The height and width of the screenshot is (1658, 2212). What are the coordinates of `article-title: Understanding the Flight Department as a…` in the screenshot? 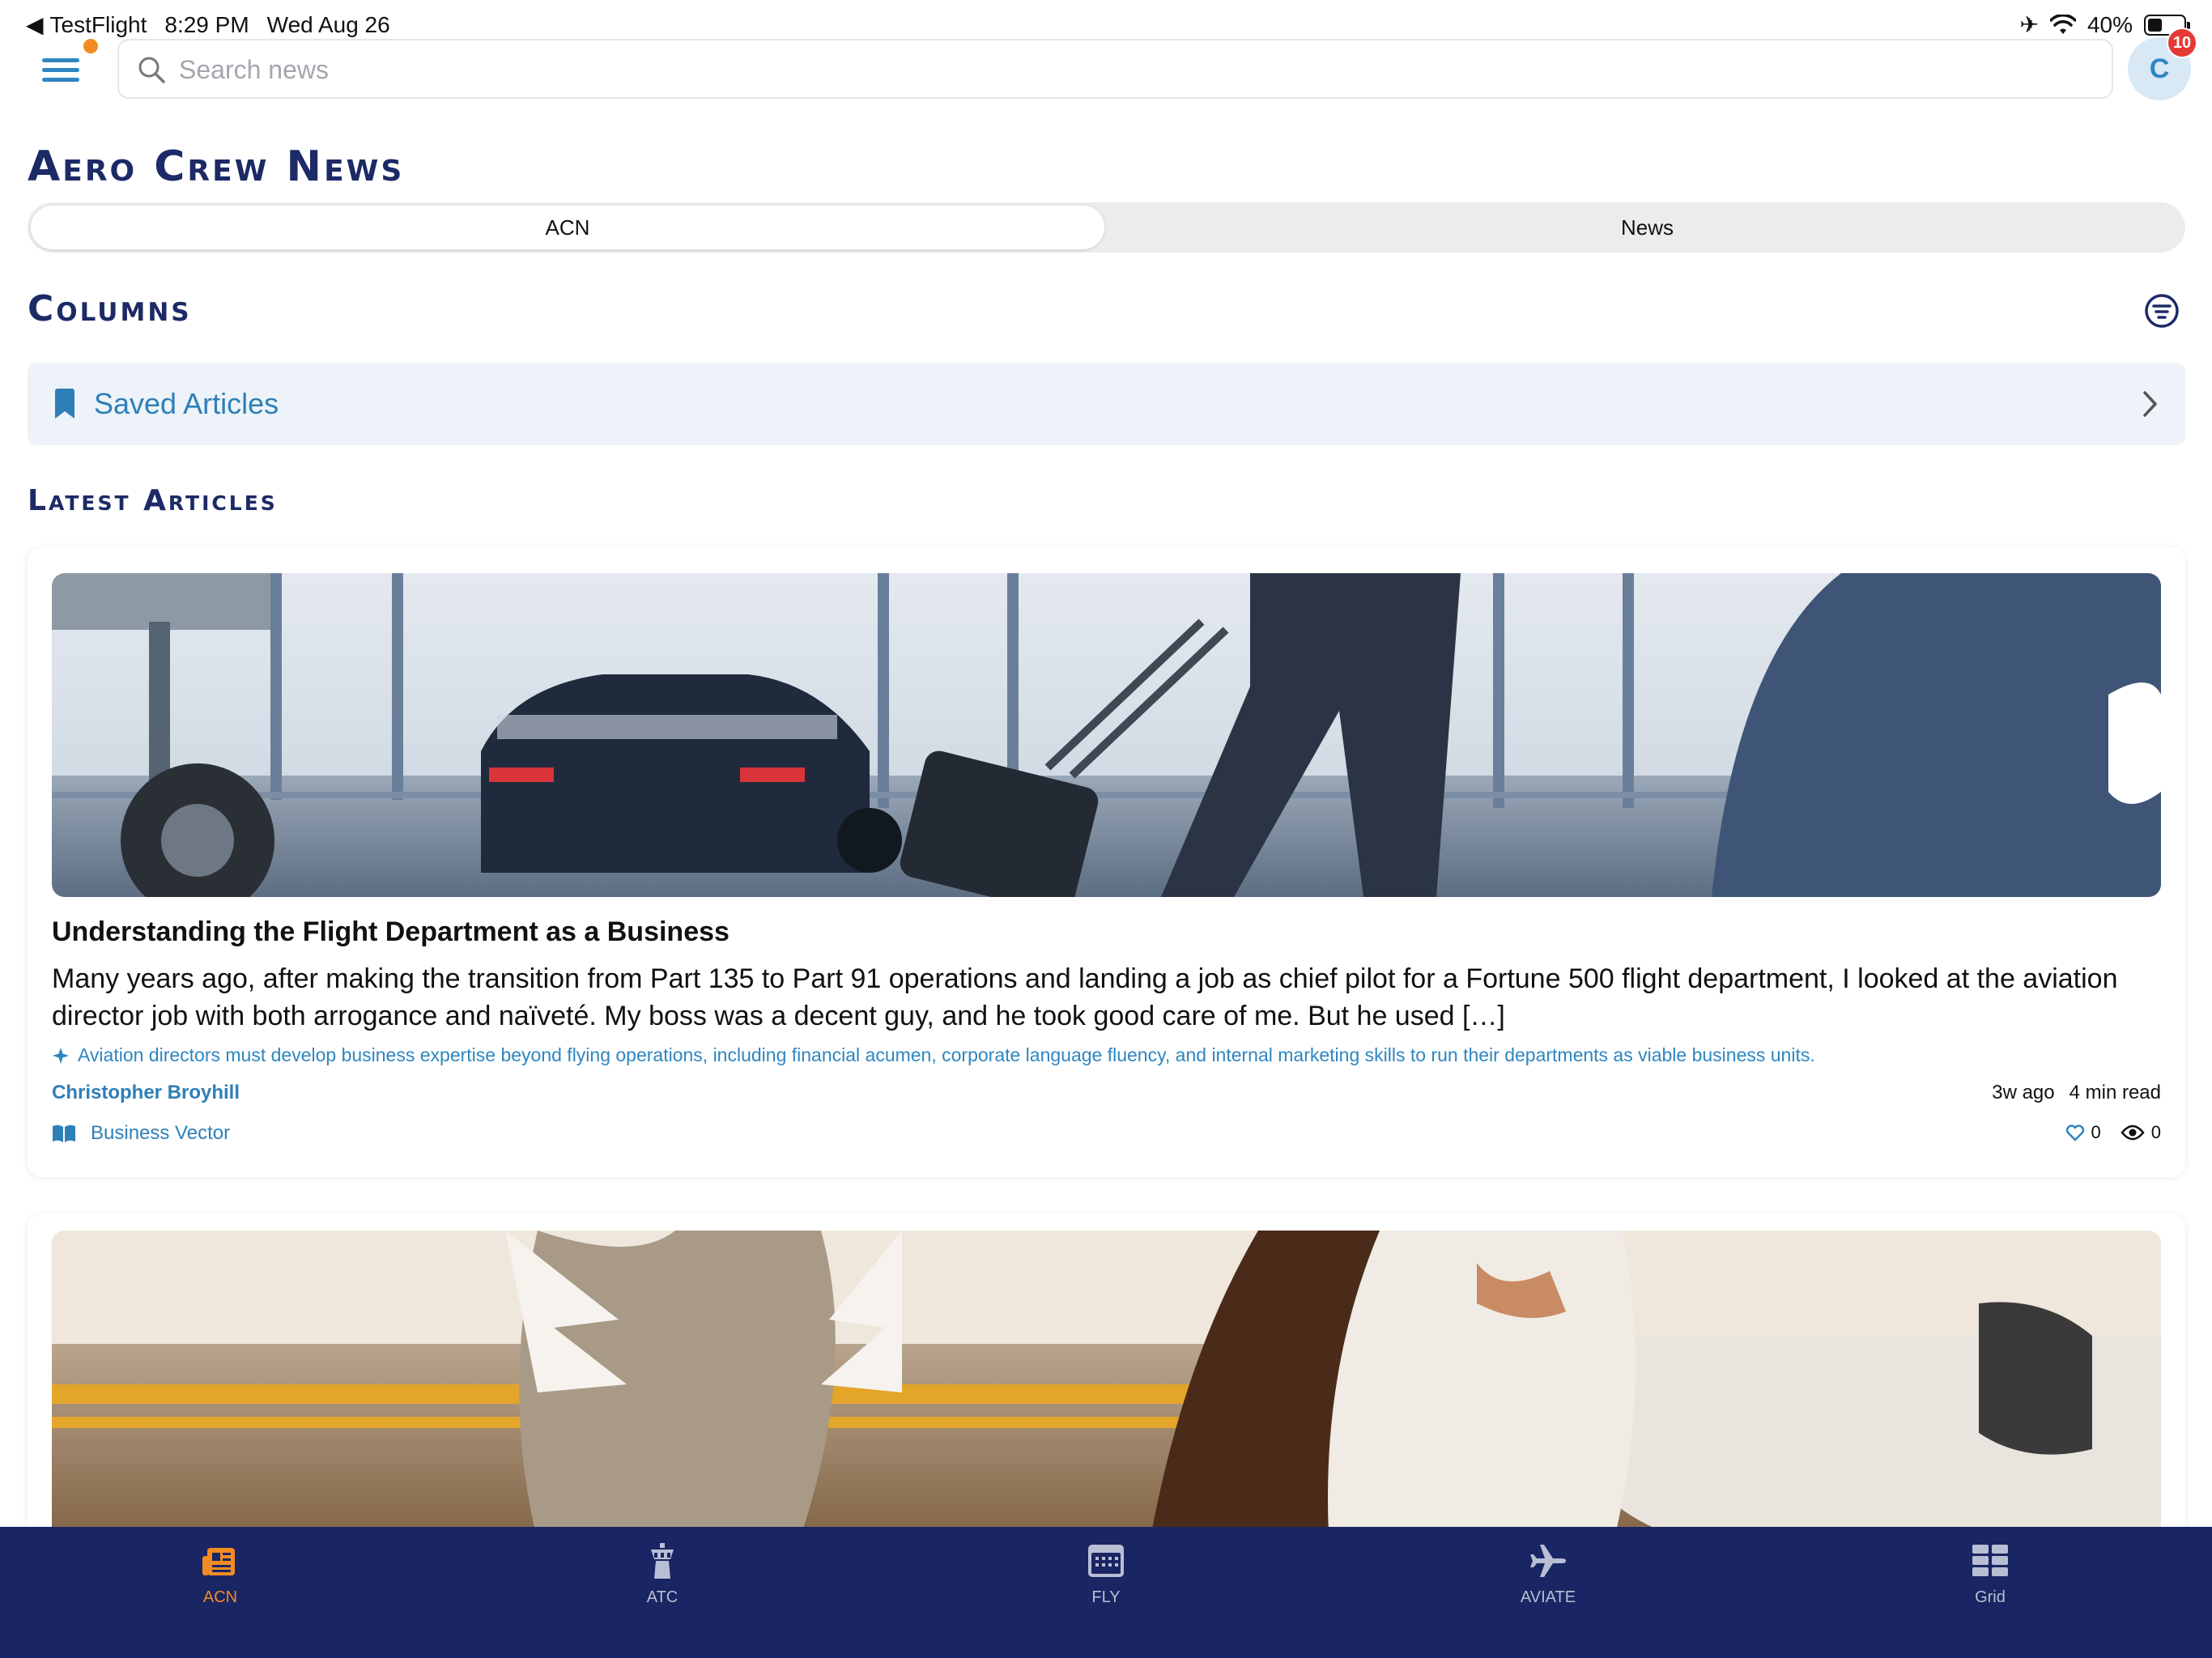 It's located at (391, 932).